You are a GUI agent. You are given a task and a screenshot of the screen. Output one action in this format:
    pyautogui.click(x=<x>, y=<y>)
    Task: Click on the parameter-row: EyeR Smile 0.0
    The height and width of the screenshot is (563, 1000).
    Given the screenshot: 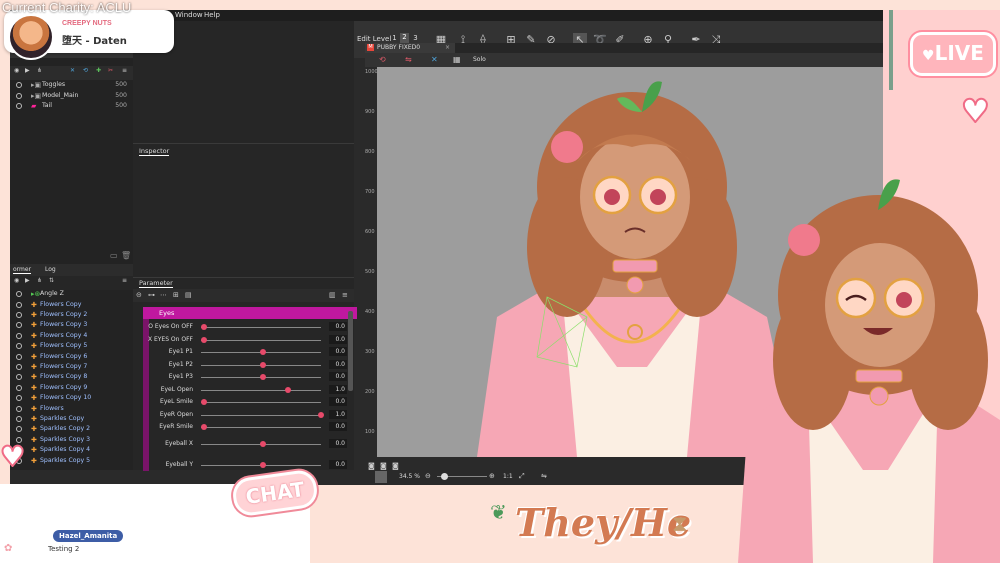 What is the action you would take?
    pyautogui.click(x=243, y=427)
    